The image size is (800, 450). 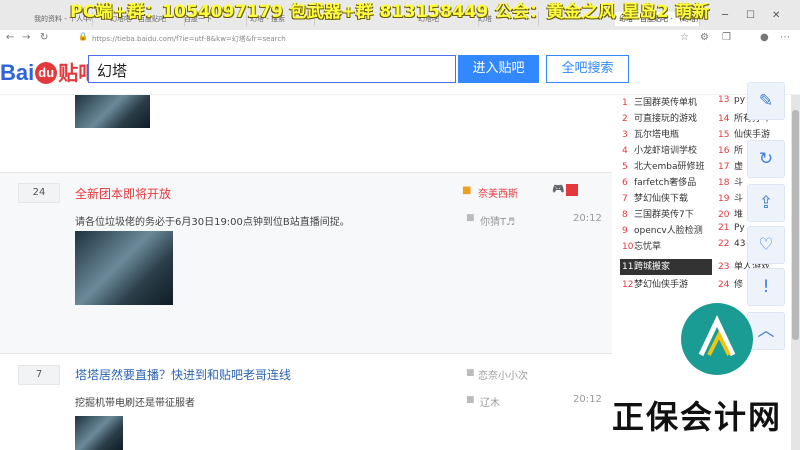 What do you see at coordinates (766, 287) in the screenshot?
I see `report-icon: !` at bounding box center [766, 287].